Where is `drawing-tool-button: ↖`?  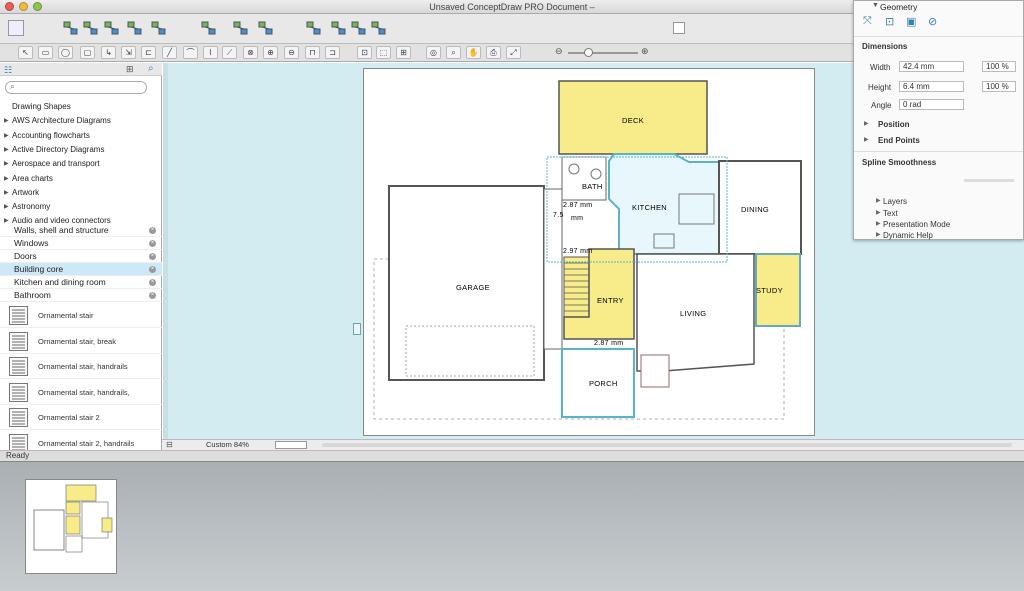 drawing-tool-button: ↖ is located at coordinates (25, 52).